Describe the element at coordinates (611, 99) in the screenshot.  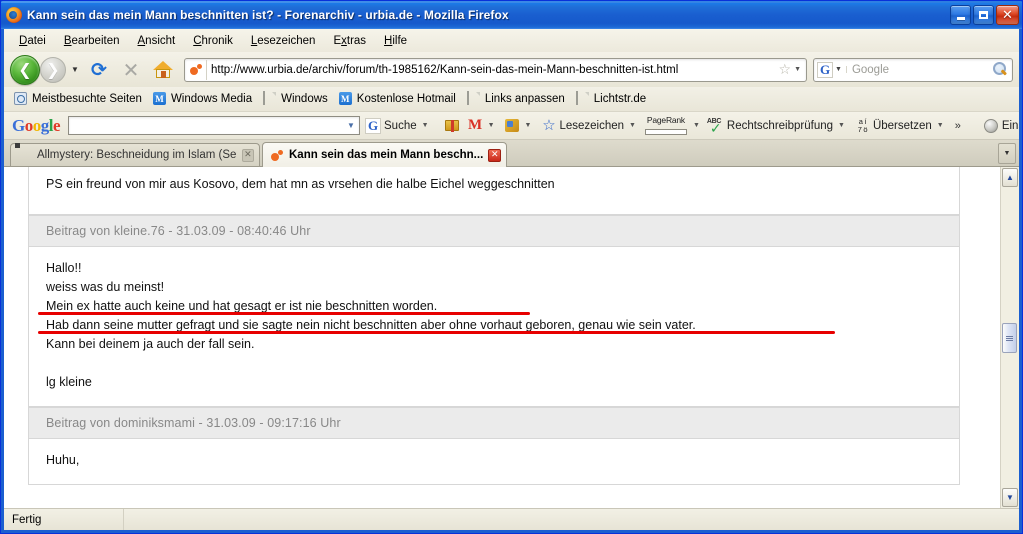
I see `bookmark-lichtstr-de: Lichtstr.de` at that location.